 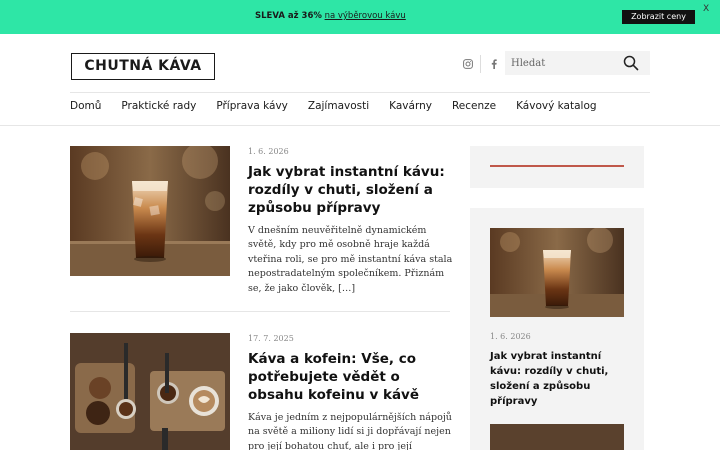 What do you see at coordinates (143, 66) in the screenshot?
I see `site-logo: CHUTNÁ KÁVA` at bounding box center [143, 66].